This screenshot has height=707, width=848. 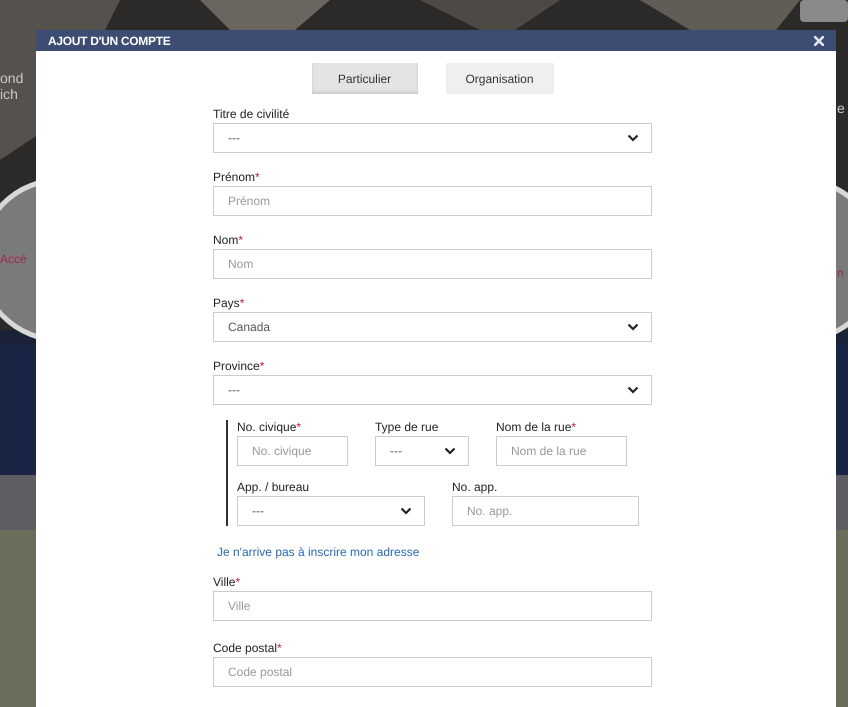 What do you see at coordinates (251, 114) in the screenshot?
I see `field-label: Titre de civilité` at bounding box center [251, 114].